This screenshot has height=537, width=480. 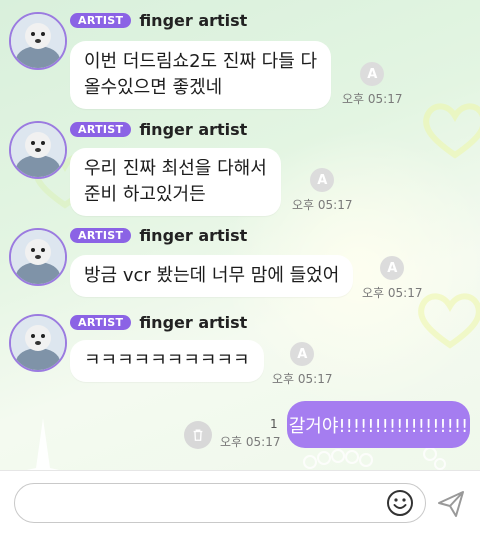 What do you see at coordinates (378, 424) in the screenshot?
I see `my-message-bubble: 갈거야!!!!!!!!!!!!!!!!!!` at bounding box center [378, 424].